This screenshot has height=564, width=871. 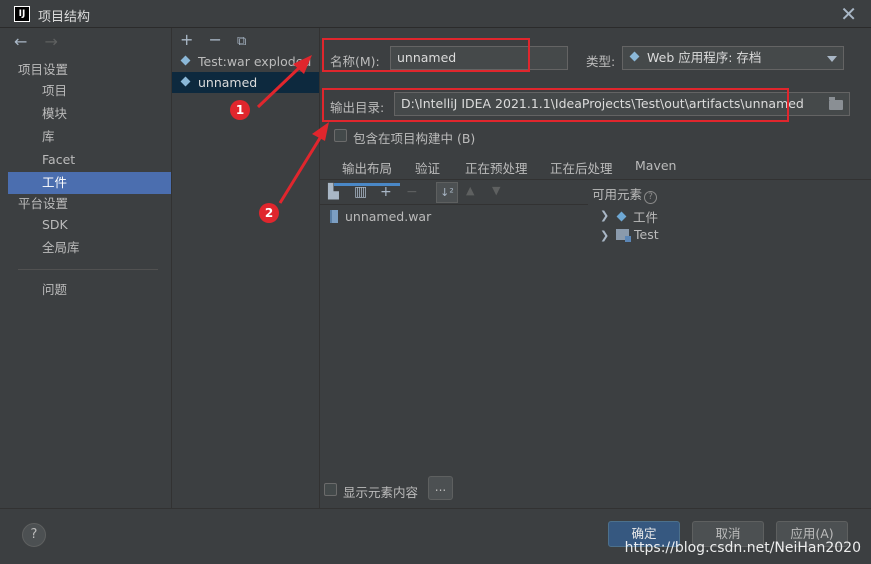 I want to click on tree-item-war: unnamed.war, so click(x=380, y=216).